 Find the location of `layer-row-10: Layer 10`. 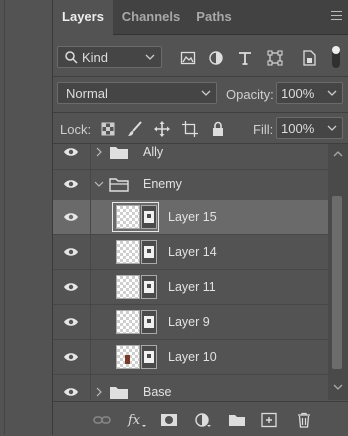

layer-row-10: Layer 10 is located at coordinates (190, 357).